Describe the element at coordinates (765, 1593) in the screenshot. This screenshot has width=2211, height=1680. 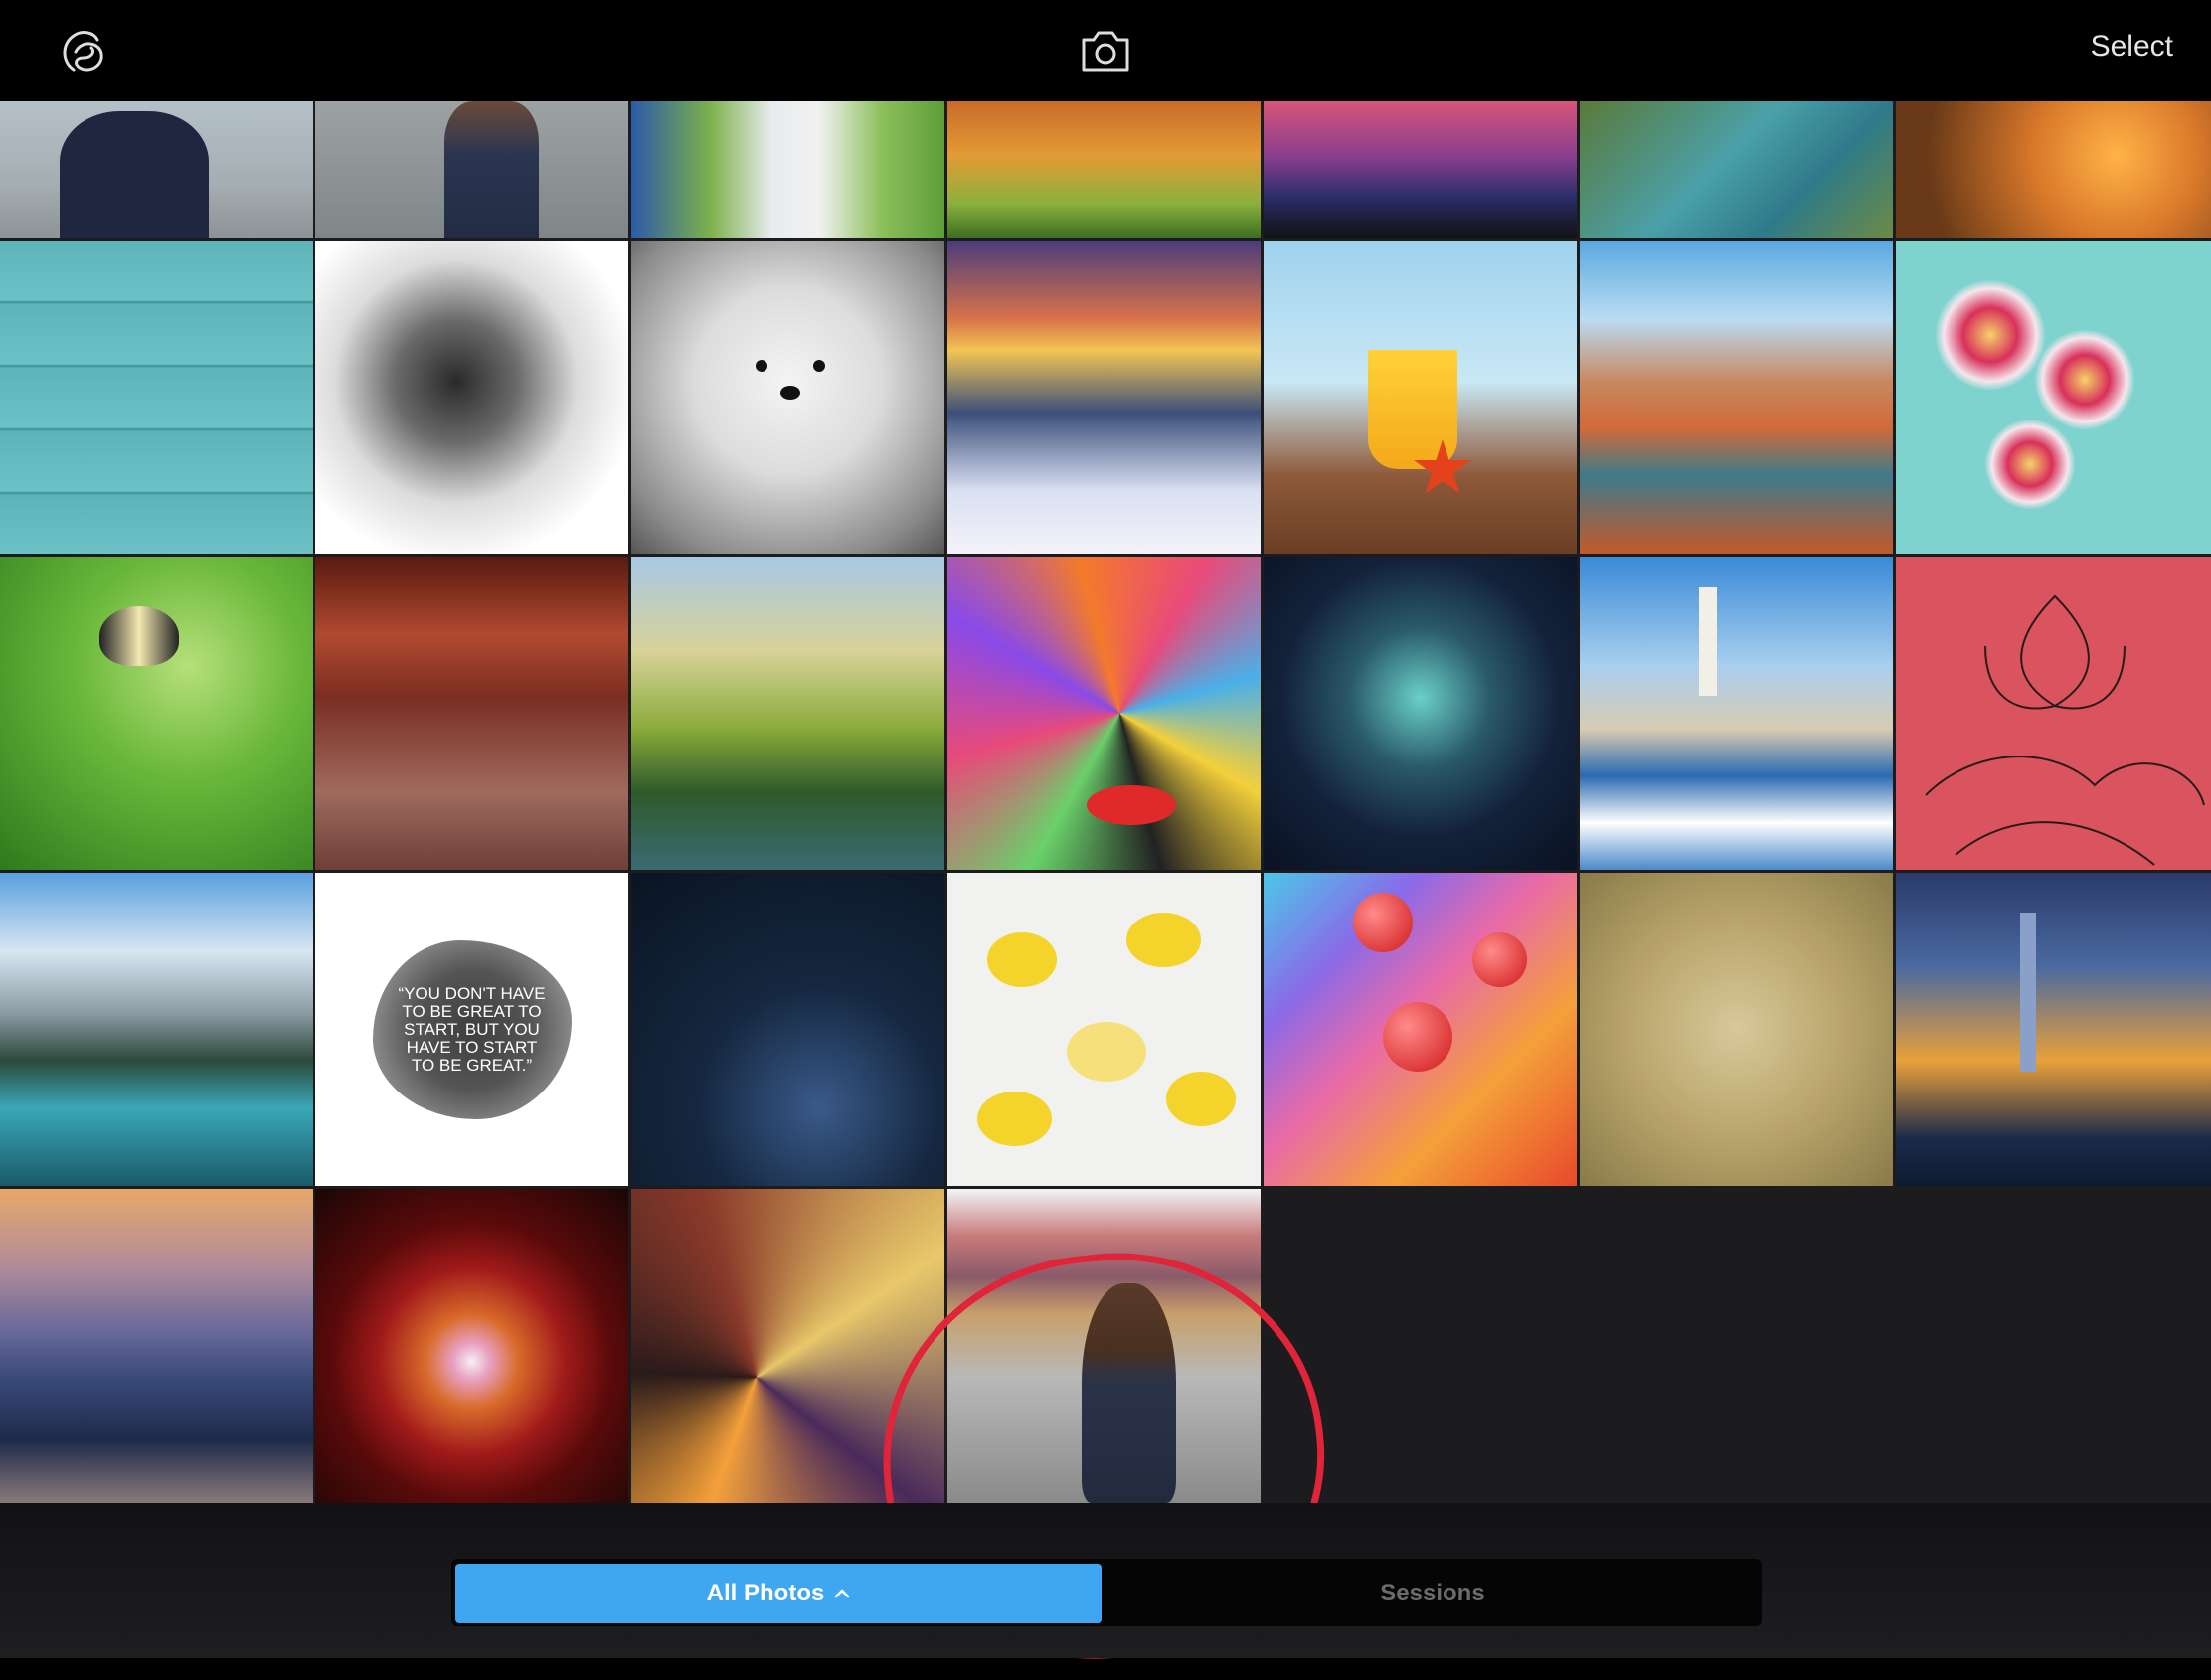
I see `tab-all-photos-label: All Photos` at that location.